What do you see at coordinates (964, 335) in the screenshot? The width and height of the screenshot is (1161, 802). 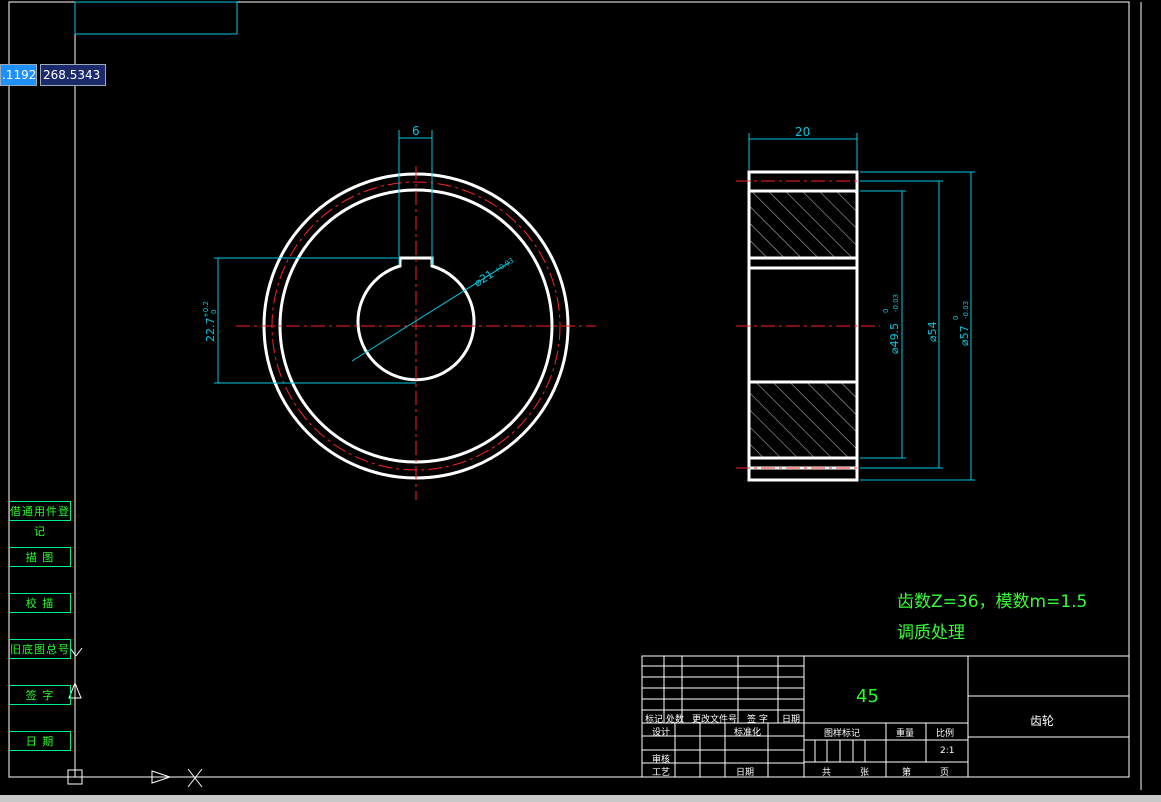 I see `dim-tip-diameter: ⌀57` at bounding box center [964, 335].